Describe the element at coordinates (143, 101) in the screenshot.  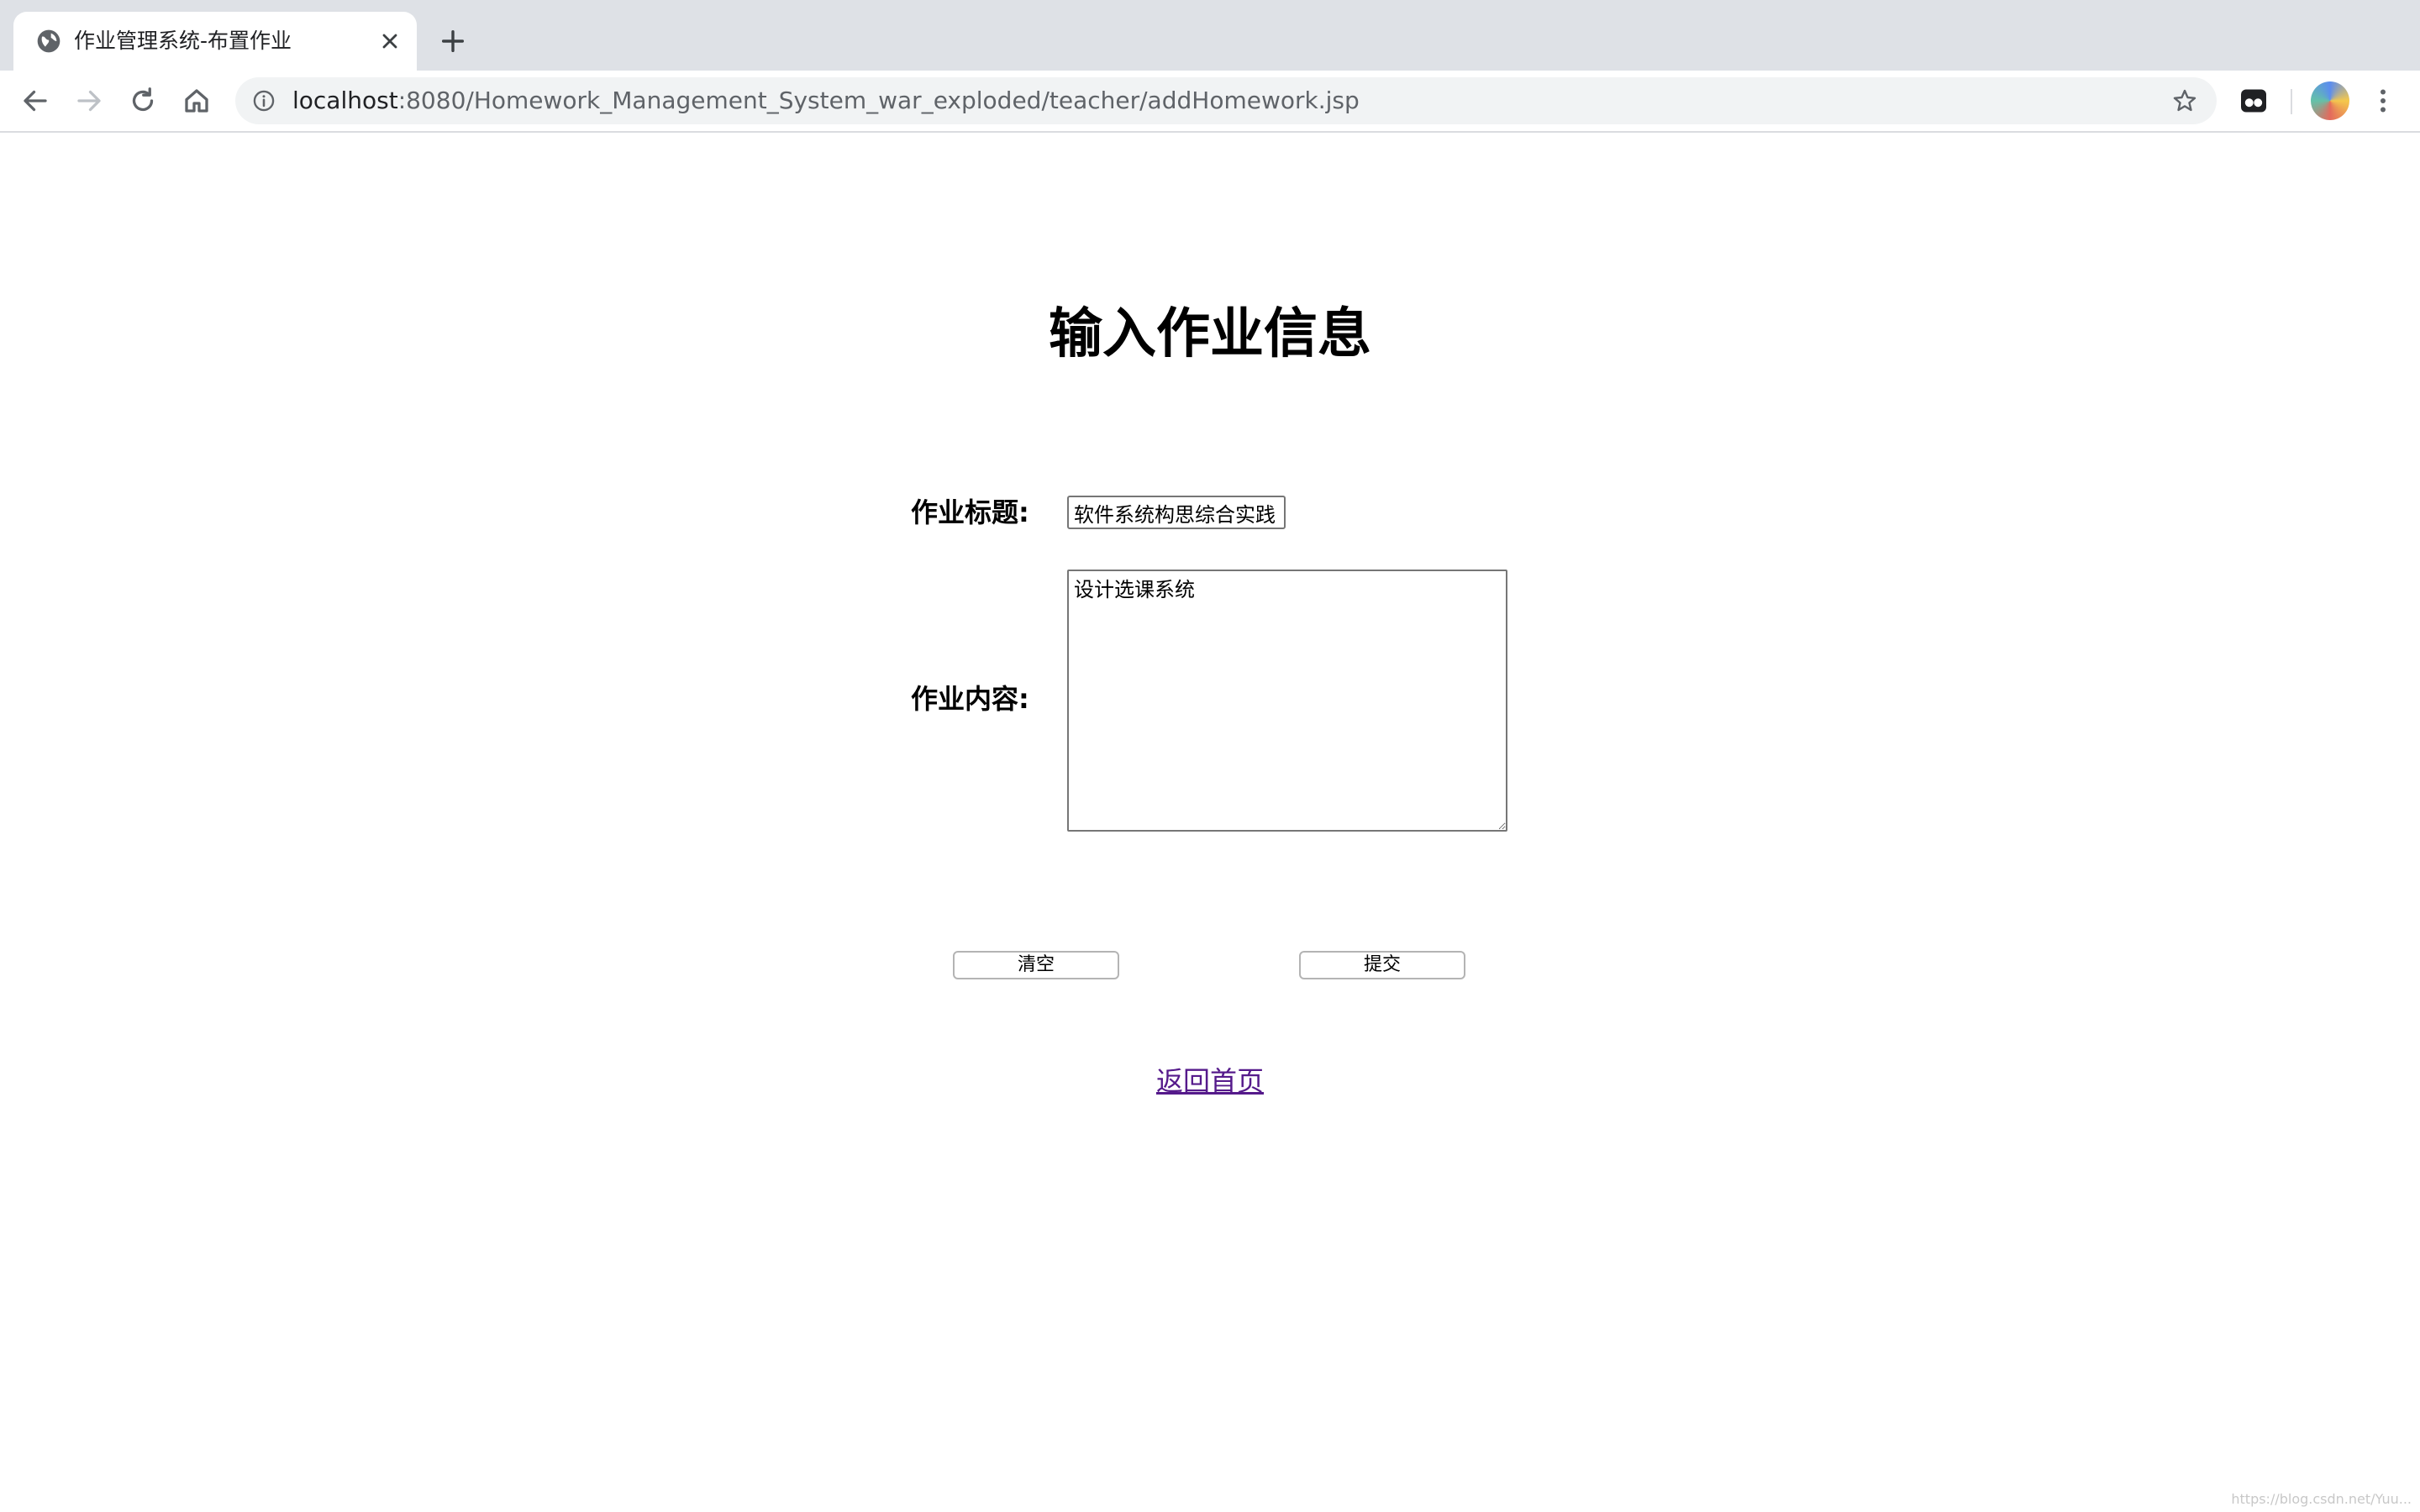
I see `reload-icon` at that location.